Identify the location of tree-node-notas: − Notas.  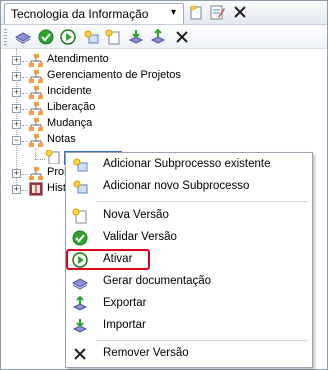
(101, 141).